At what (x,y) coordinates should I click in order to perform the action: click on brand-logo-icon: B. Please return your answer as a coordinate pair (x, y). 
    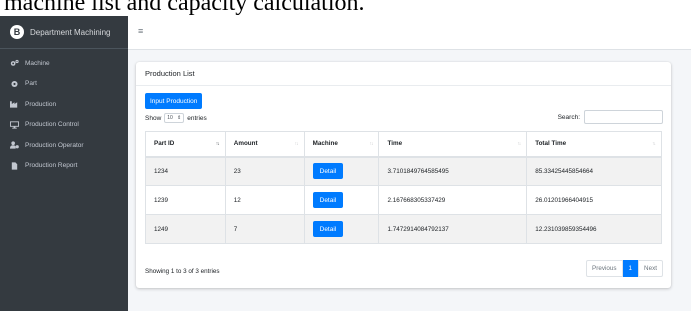
    Looking at the image, I should click on (17, 32).